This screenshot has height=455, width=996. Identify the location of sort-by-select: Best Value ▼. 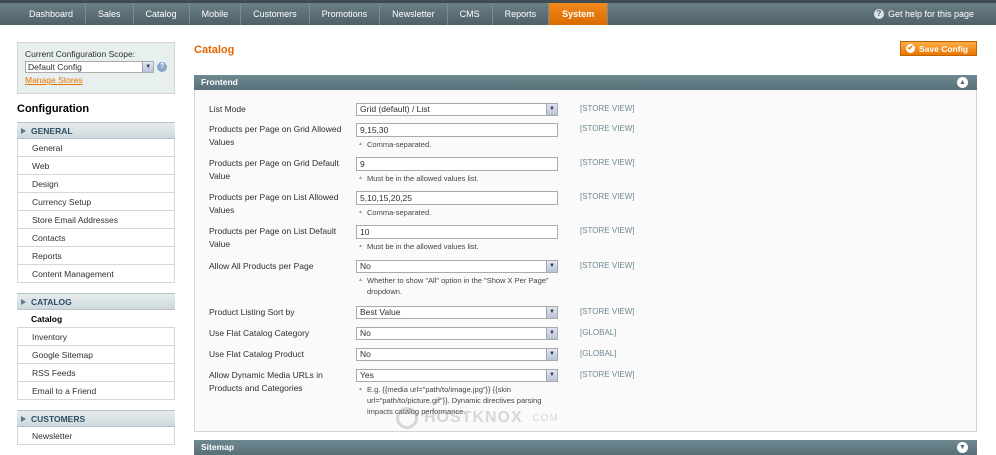
(457, 312).